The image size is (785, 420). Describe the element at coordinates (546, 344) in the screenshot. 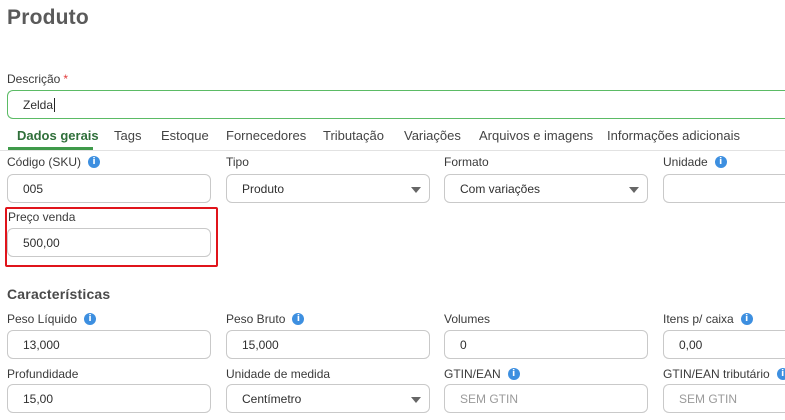

I see `volumes-input: 0` at that location.